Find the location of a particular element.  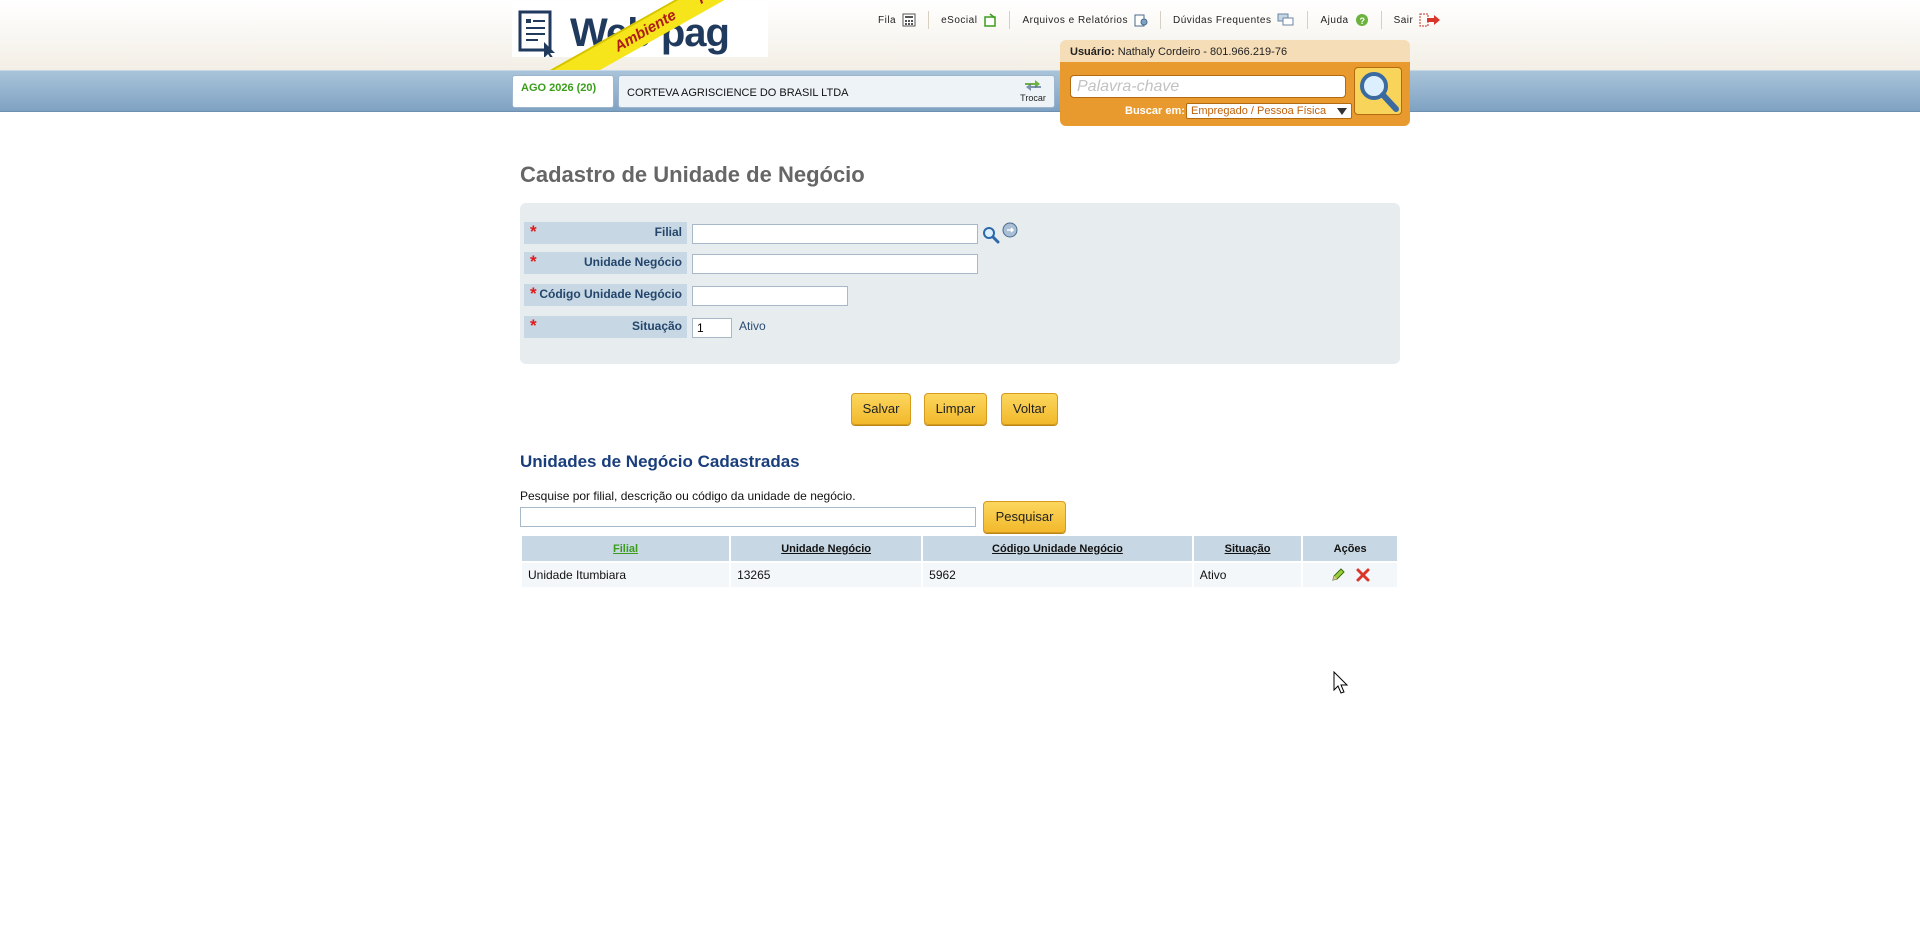

search-filial-icon is located at coordinates (991, 235).